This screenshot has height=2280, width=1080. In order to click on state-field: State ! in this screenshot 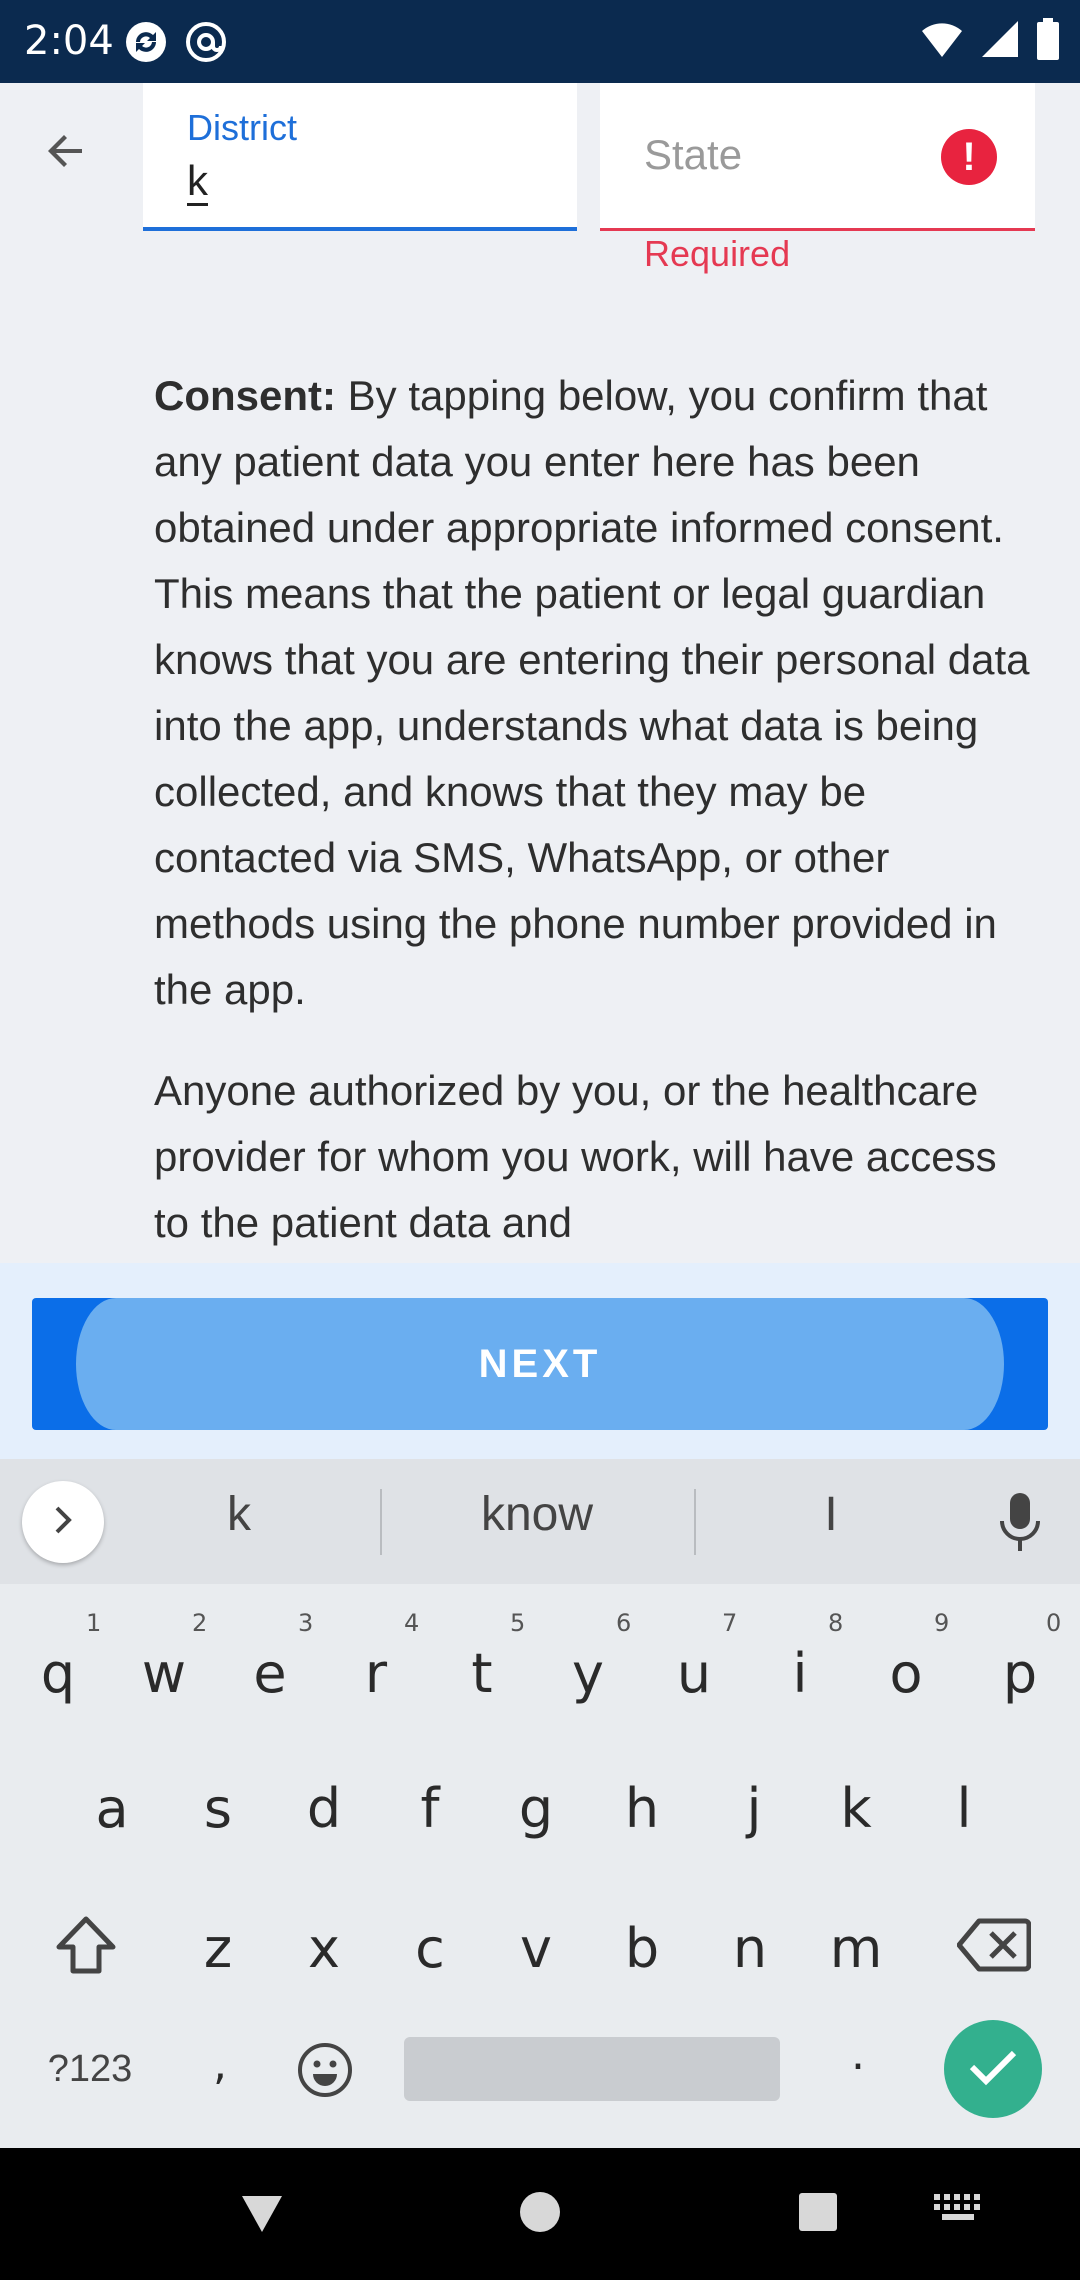, I will do `click(817, 157)`.